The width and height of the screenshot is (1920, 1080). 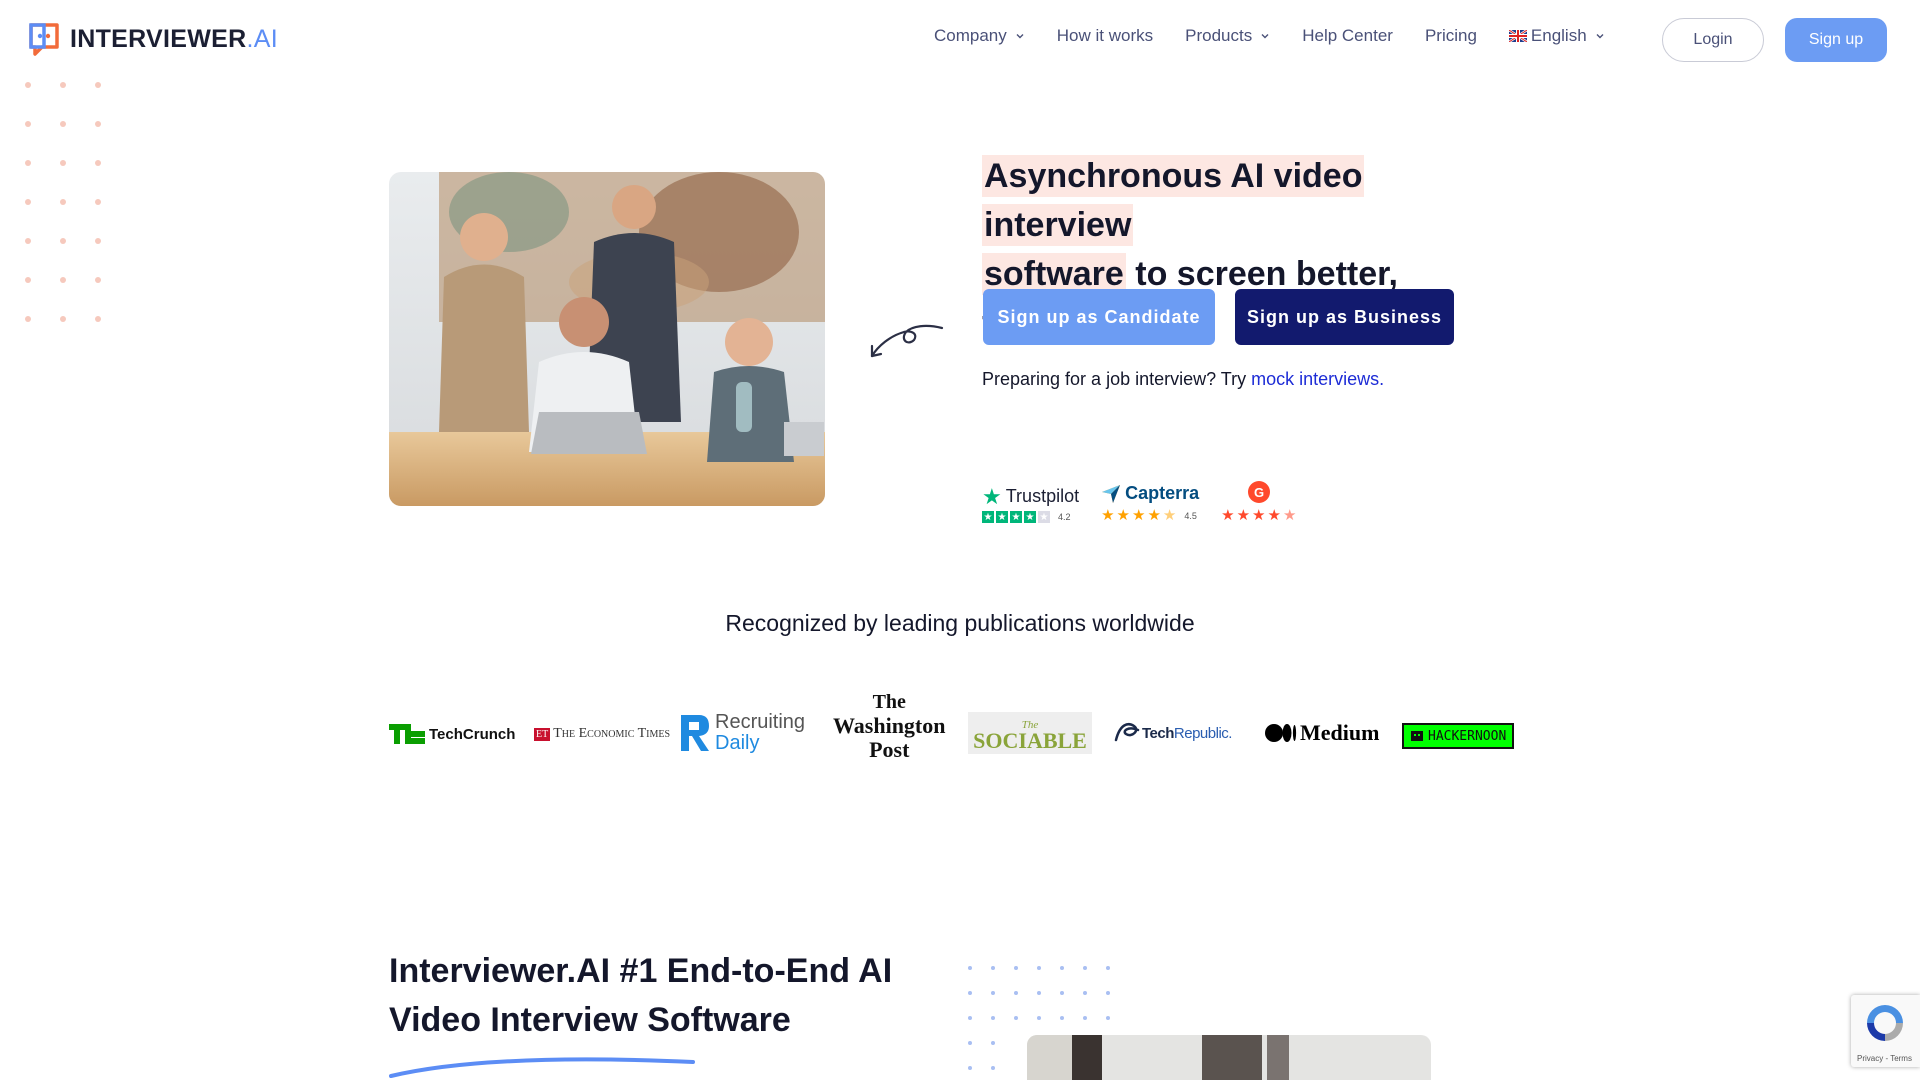 I want to click on techrepublic-swirl-icon, so click(x=1127, y=732).